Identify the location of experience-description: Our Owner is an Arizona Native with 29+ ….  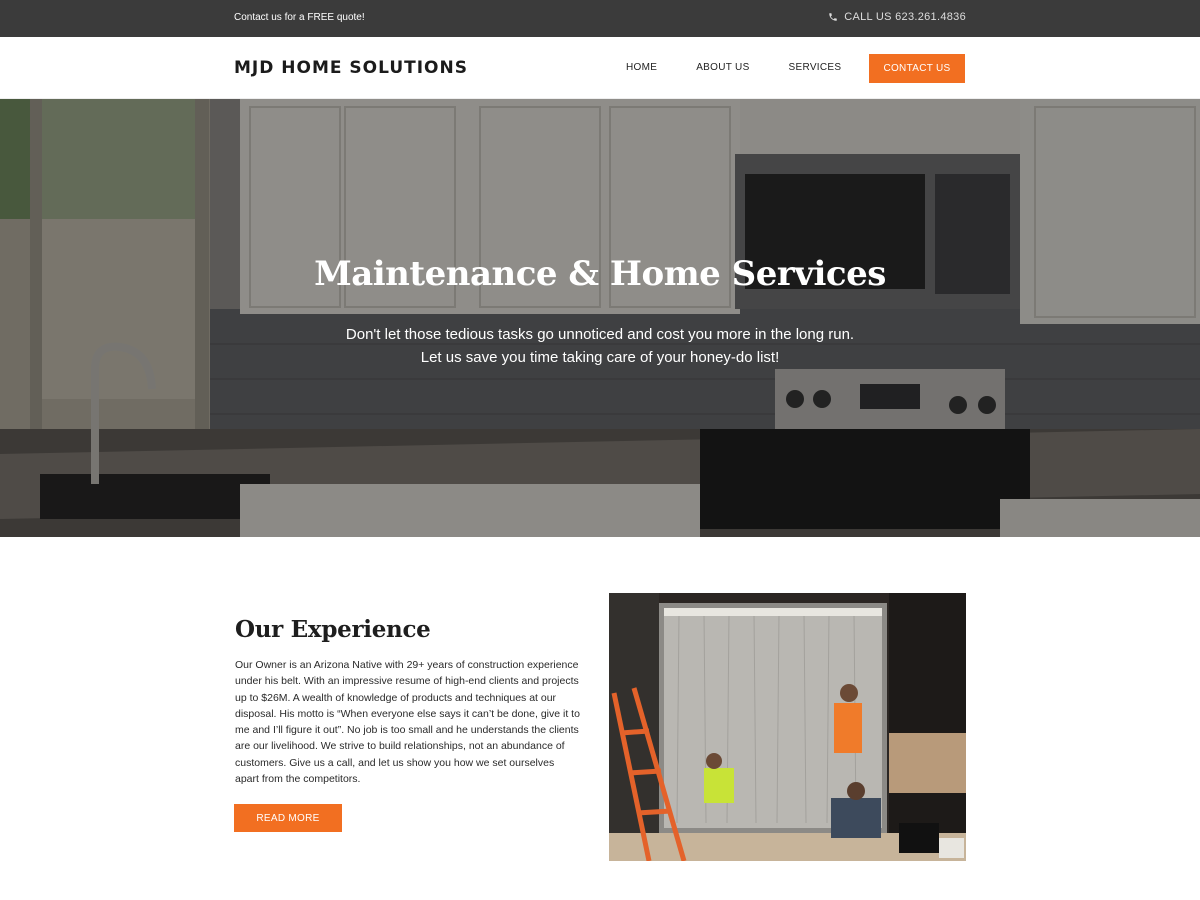
(407, 722).